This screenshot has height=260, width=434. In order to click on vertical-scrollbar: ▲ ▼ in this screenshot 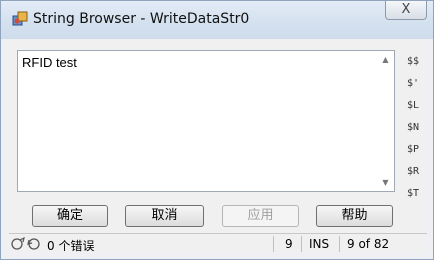, I will do `click(385, 121)`.